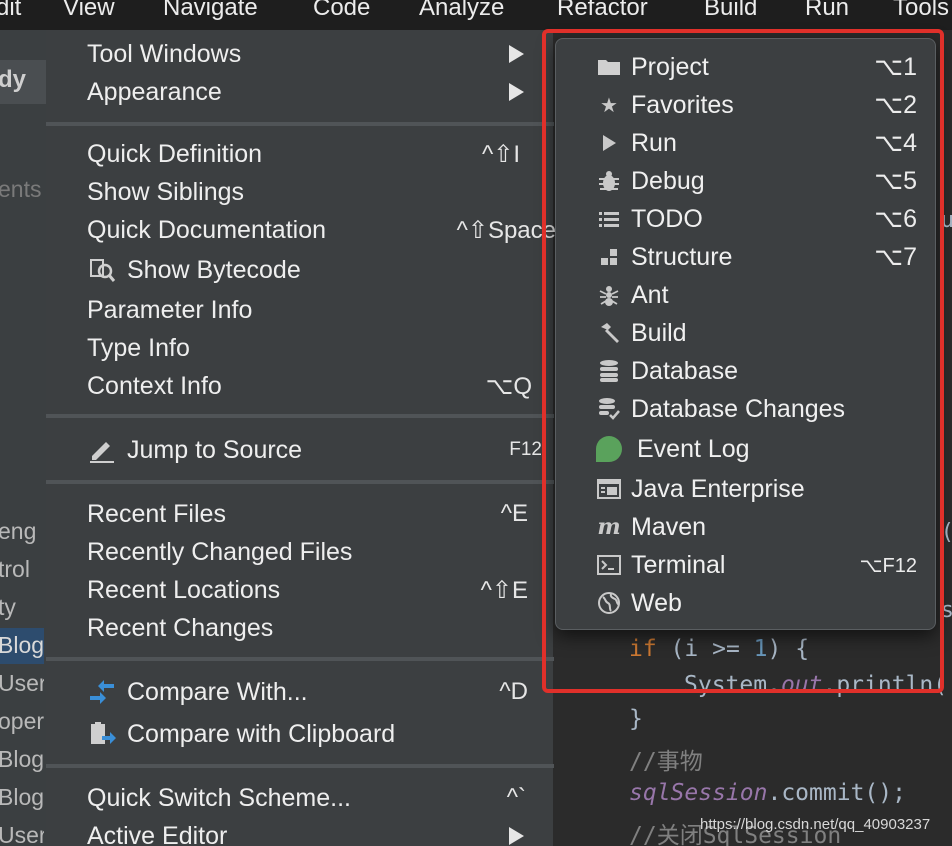 The width and height of the screenshot is (952, 846). I want to click on submenu-item-event-log: Event Log, so click(746, 449).